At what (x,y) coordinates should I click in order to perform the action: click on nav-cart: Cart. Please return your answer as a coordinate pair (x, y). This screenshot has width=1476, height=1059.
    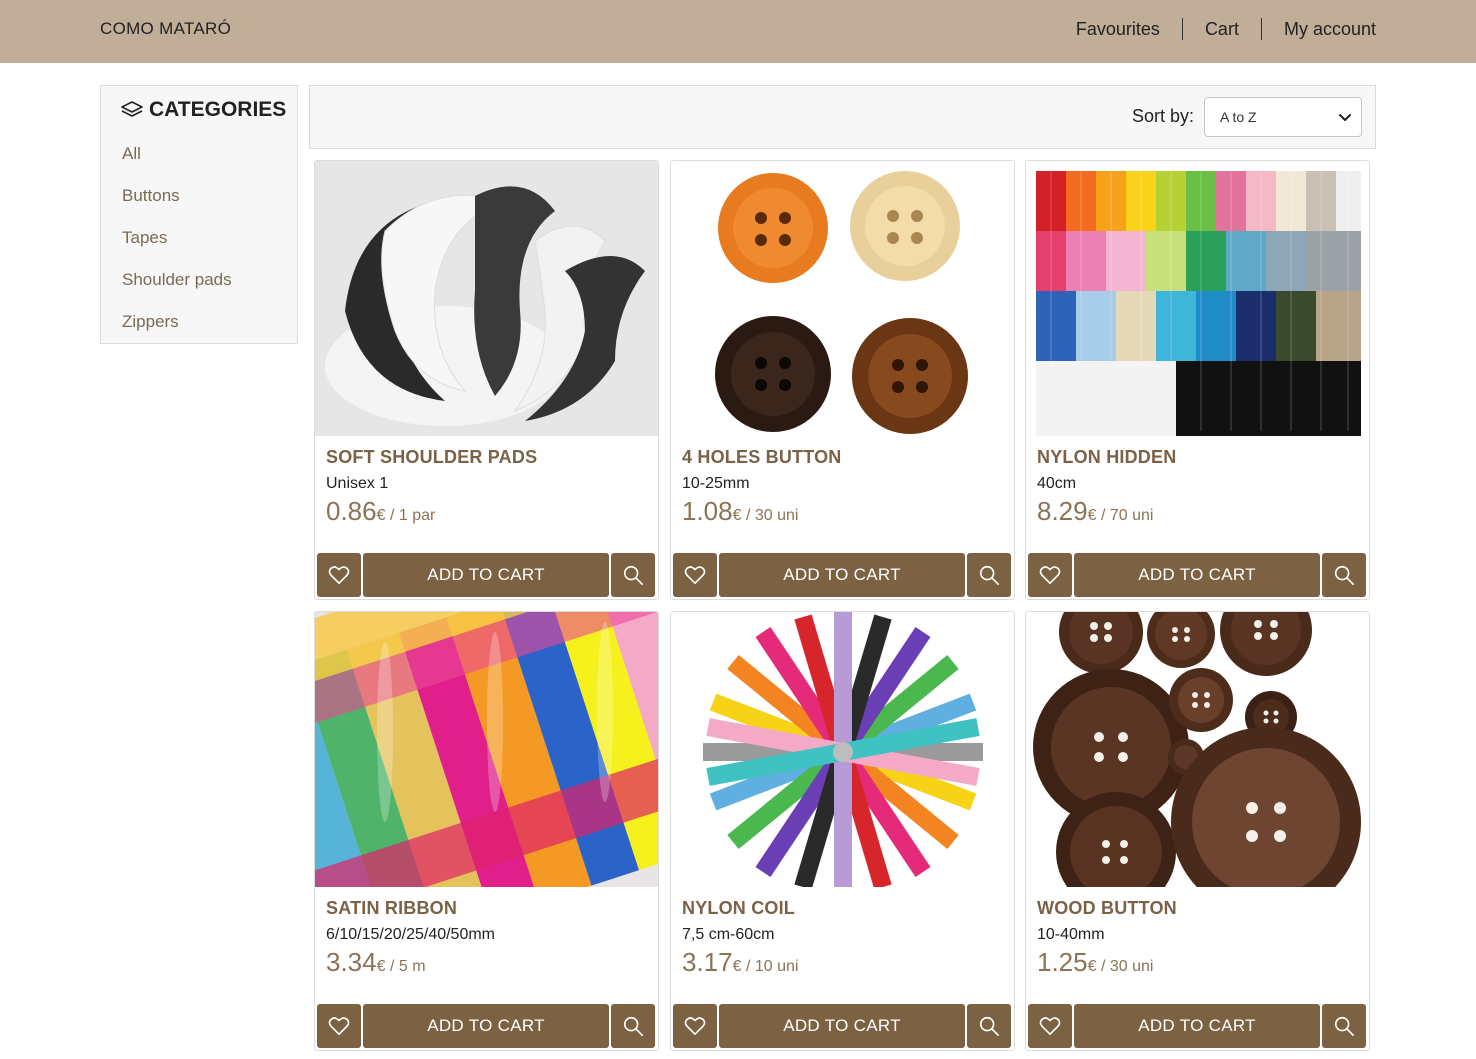
    Looking at the image, I should click on (1222, 29).